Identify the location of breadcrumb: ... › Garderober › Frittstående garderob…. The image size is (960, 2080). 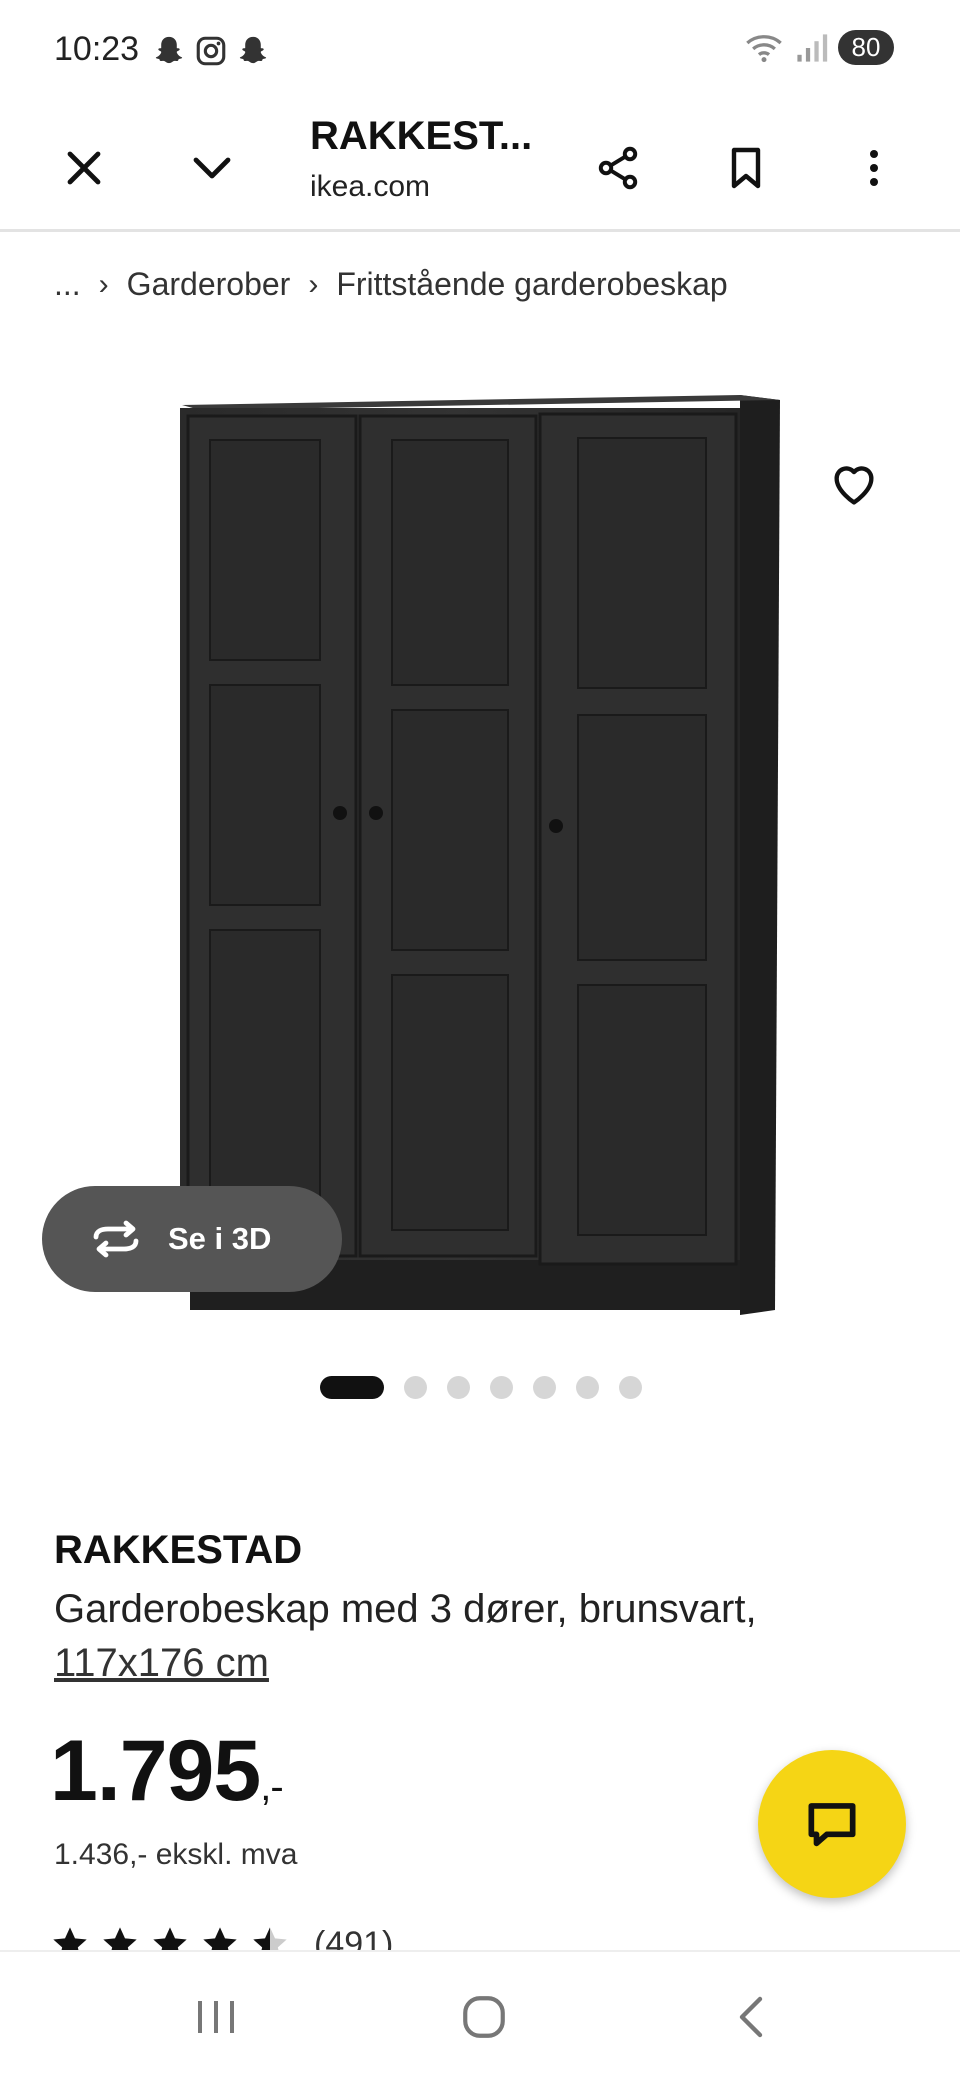
(391, 284).